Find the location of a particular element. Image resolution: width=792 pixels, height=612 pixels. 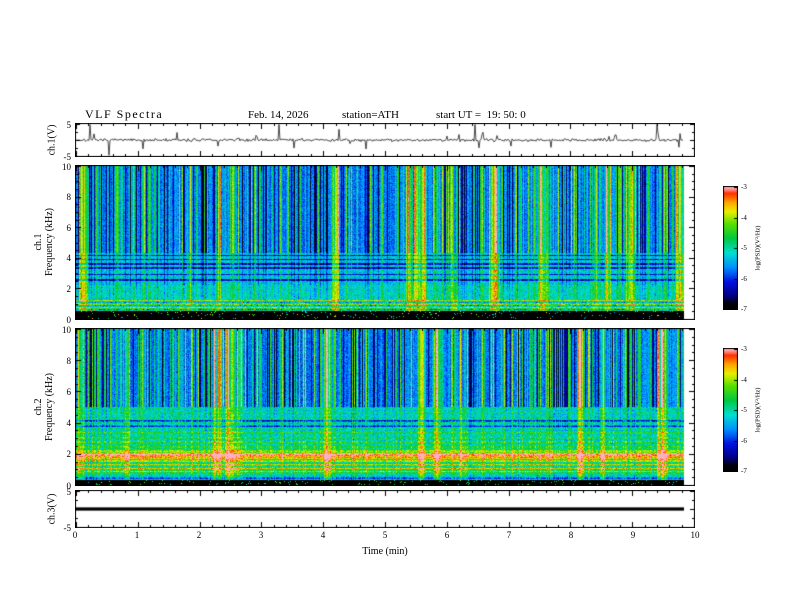

ch1-frequency-axis-line1: ch.1 is located at coordinates (38, 242).